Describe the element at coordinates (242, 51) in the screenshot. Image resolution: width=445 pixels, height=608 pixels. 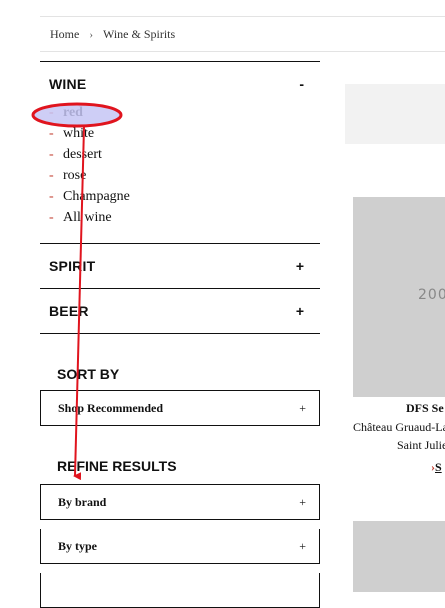
I see `breadcrumb-divider` at that location.